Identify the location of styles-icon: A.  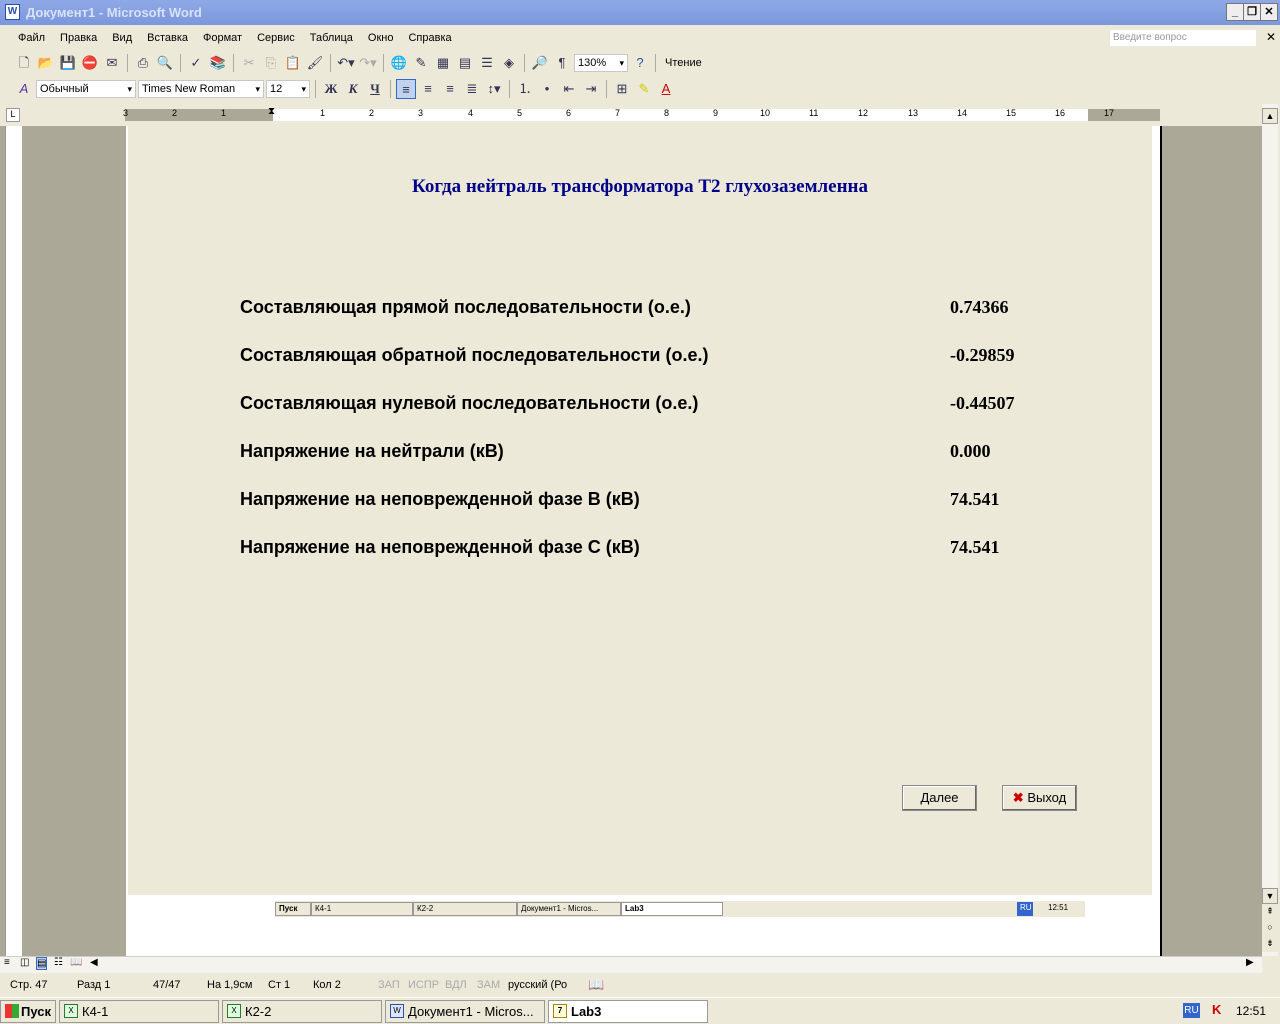
(24, 89).